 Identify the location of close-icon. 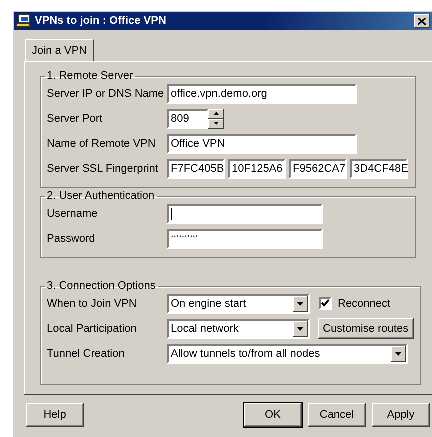
(422, 21).